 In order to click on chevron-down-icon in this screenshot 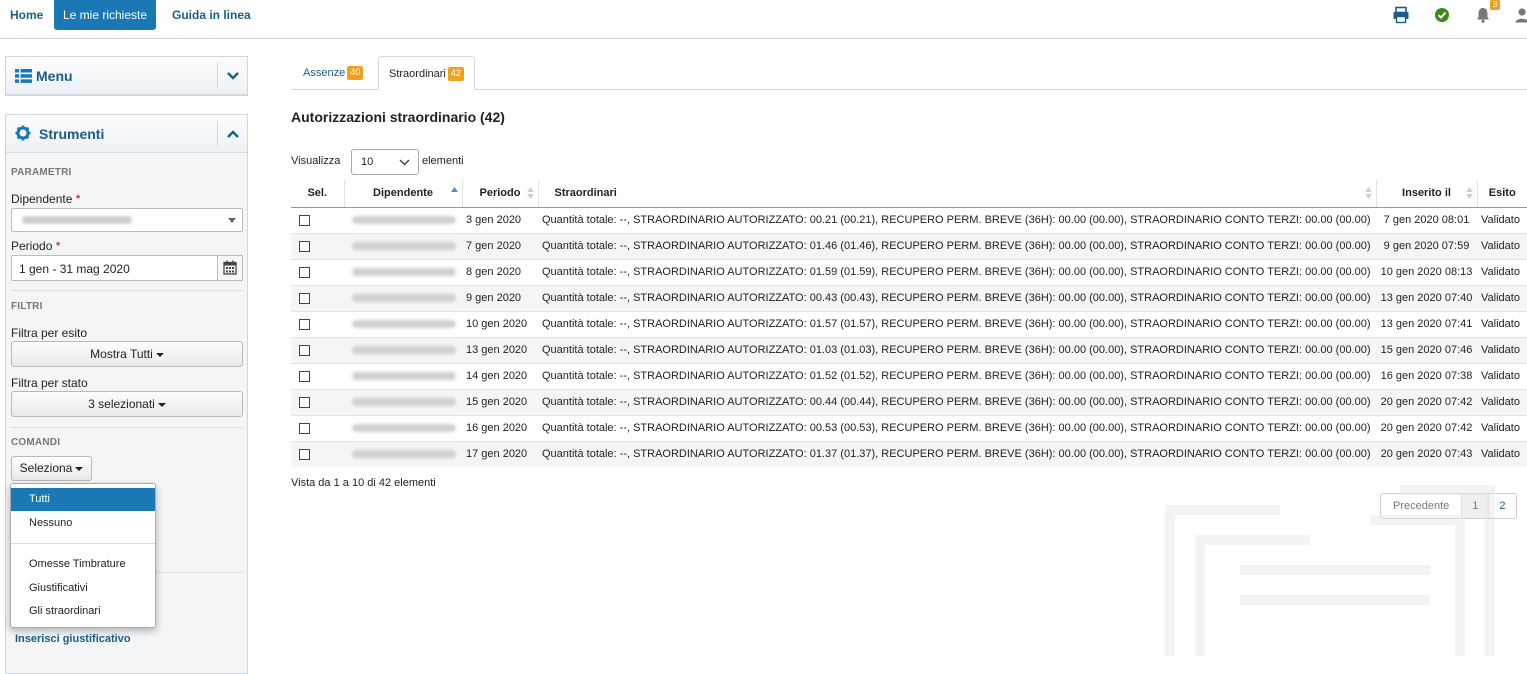, I will do `click(233, 76)`.